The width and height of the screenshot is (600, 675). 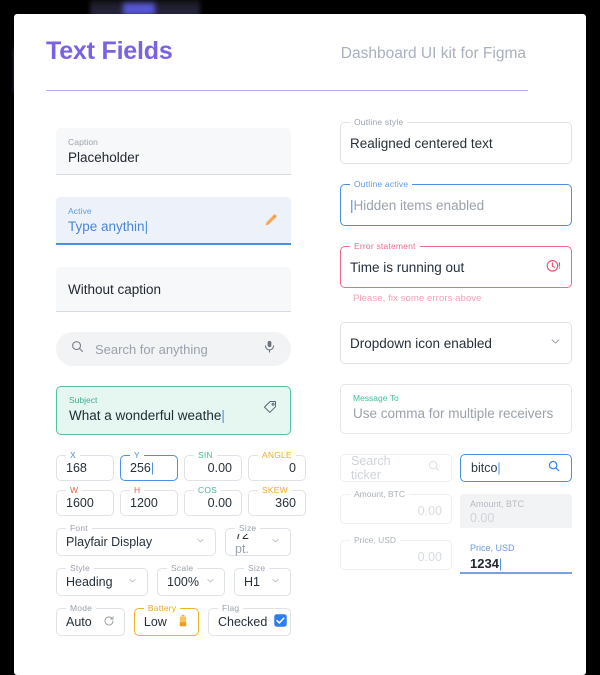 I want to click on outline-style-value: Realigned centered text, so click(x=421, y=143).